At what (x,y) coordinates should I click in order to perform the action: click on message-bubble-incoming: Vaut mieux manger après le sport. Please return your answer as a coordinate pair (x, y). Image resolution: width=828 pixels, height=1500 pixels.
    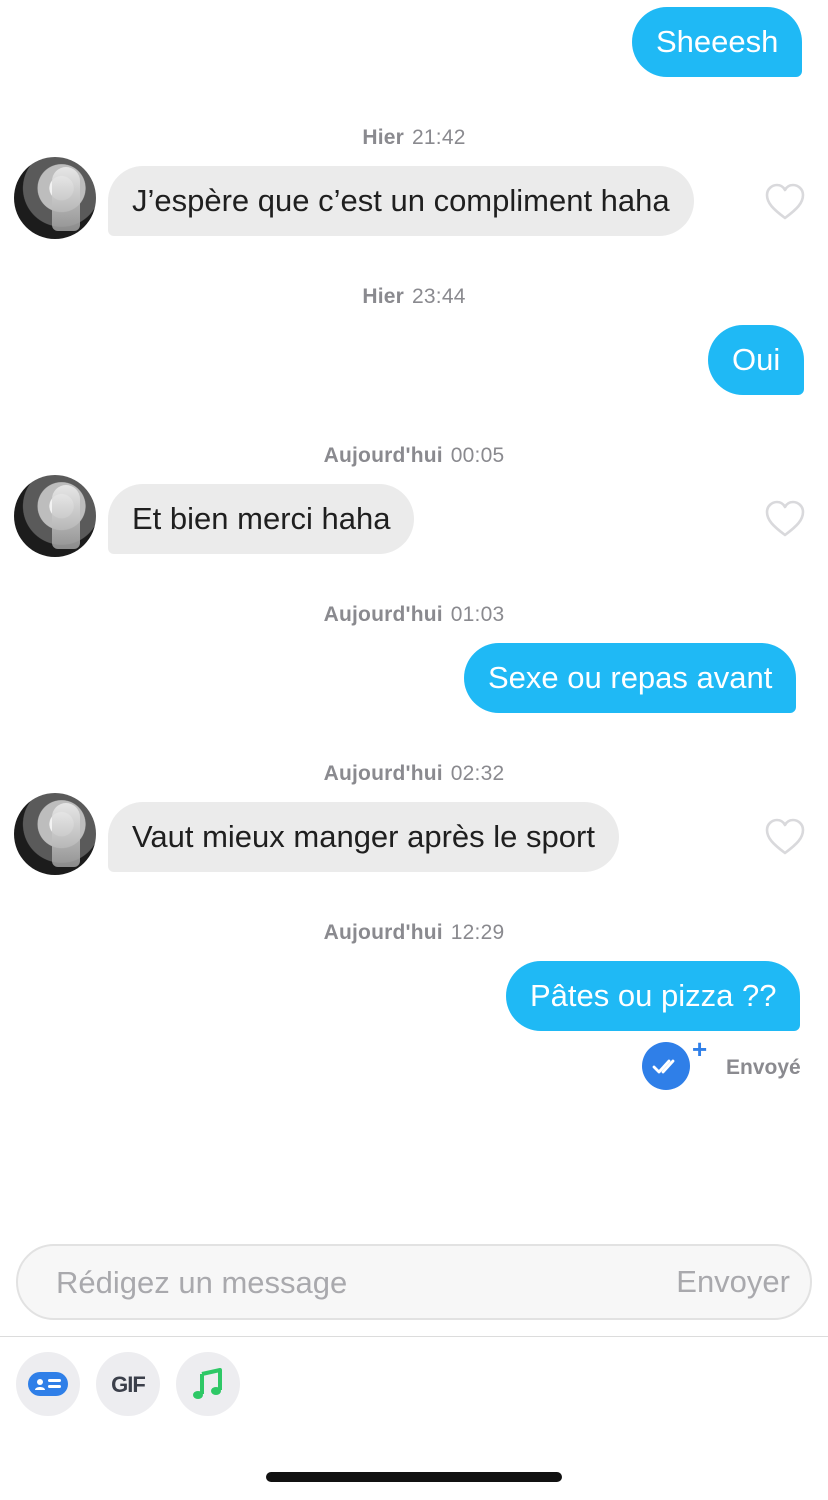
    Looking at the image, I should click on (363, 837).